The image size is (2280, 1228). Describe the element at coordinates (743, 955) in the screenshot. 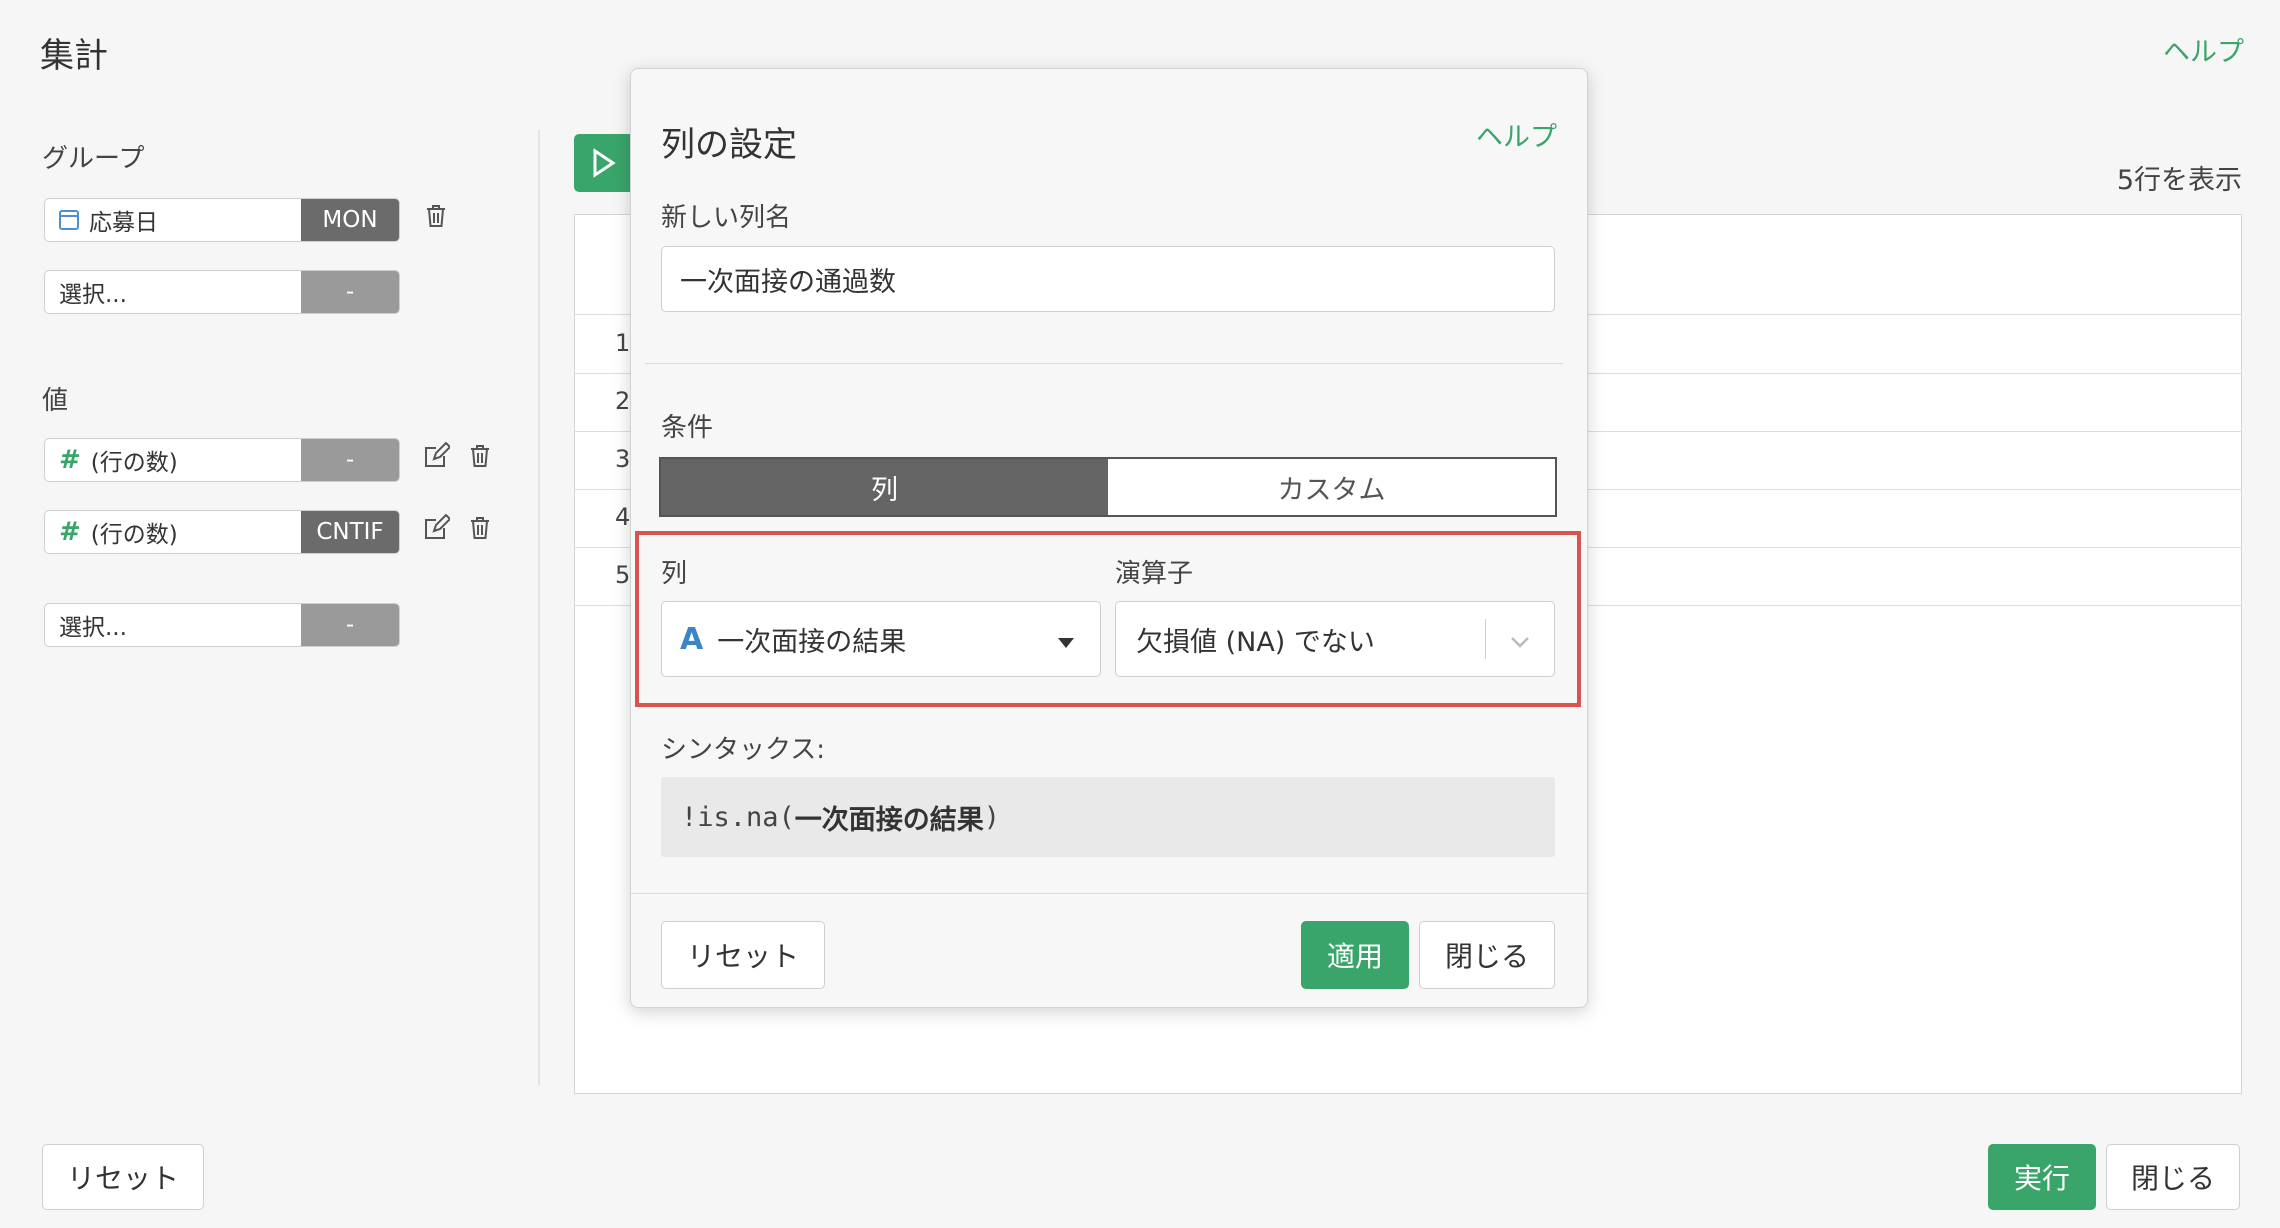

I see `dialog-reset-button: リセット` at that location.